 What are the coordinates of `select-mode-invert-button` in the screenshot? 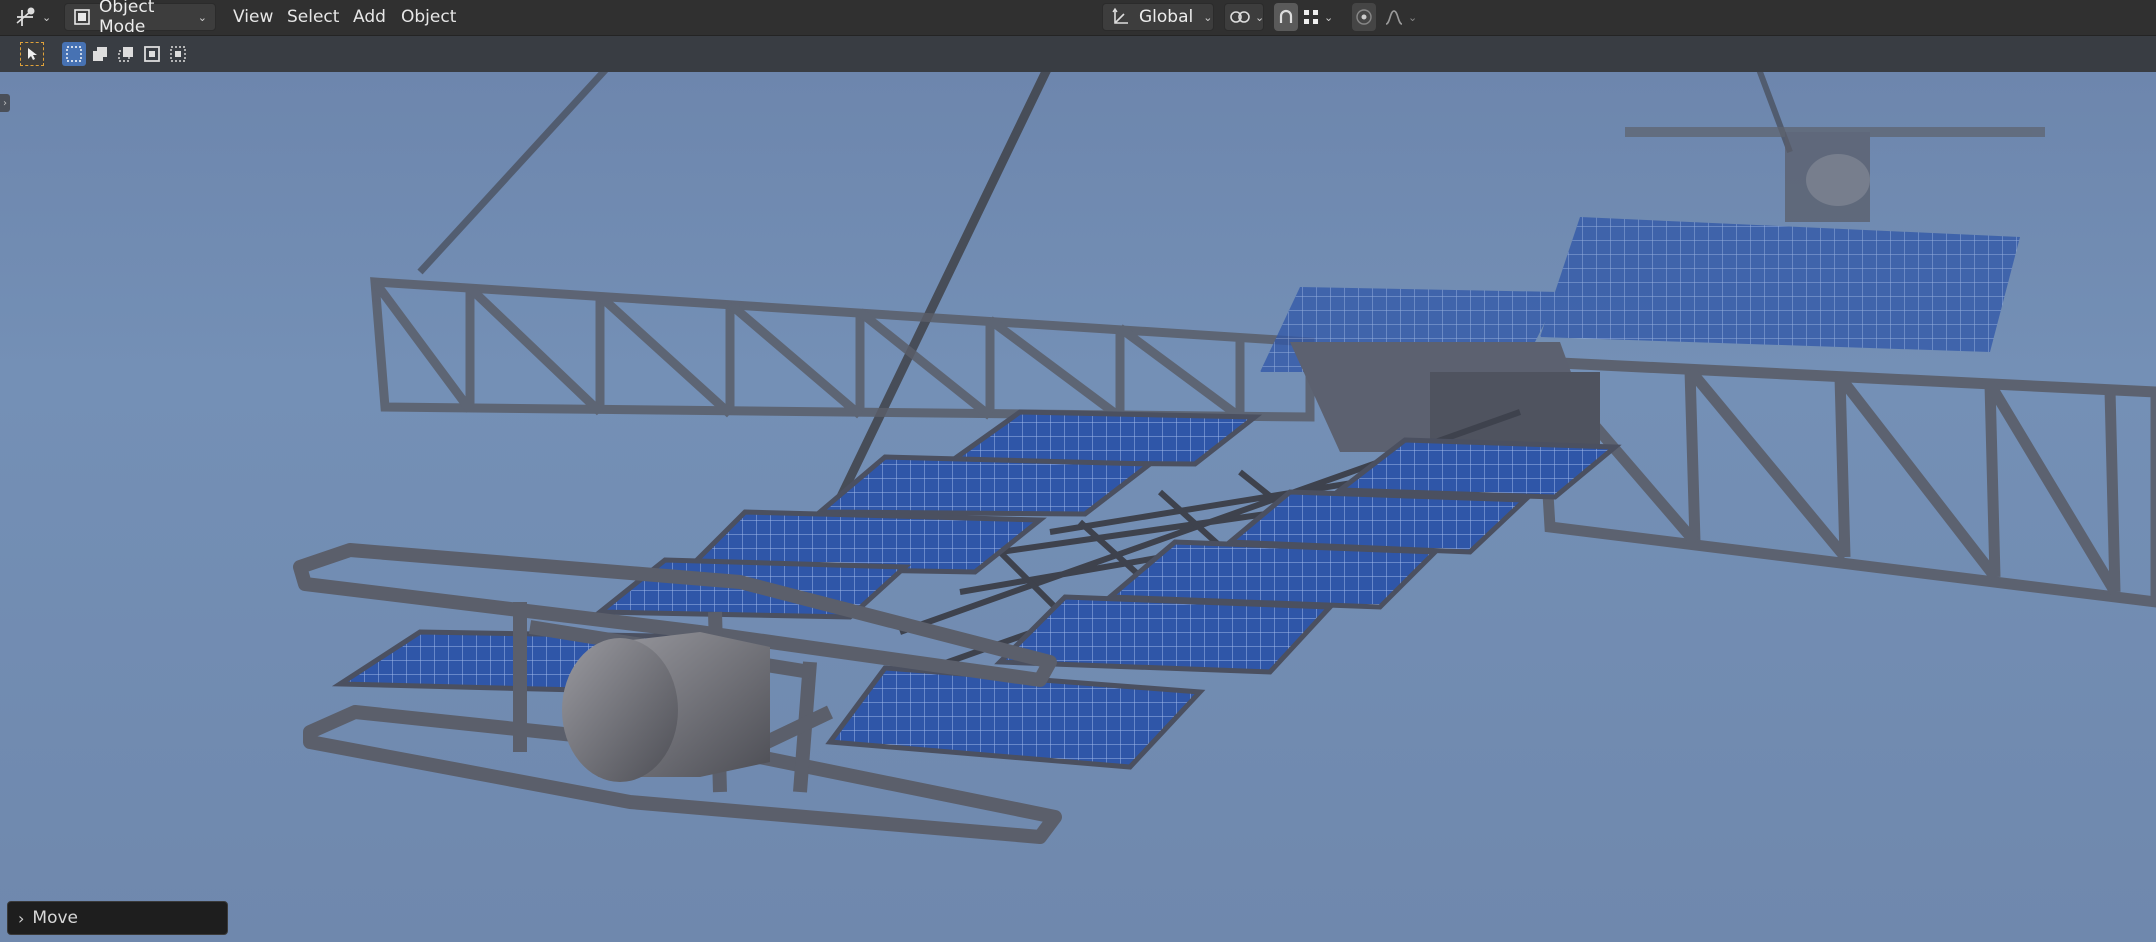 It's located at (152, 54).